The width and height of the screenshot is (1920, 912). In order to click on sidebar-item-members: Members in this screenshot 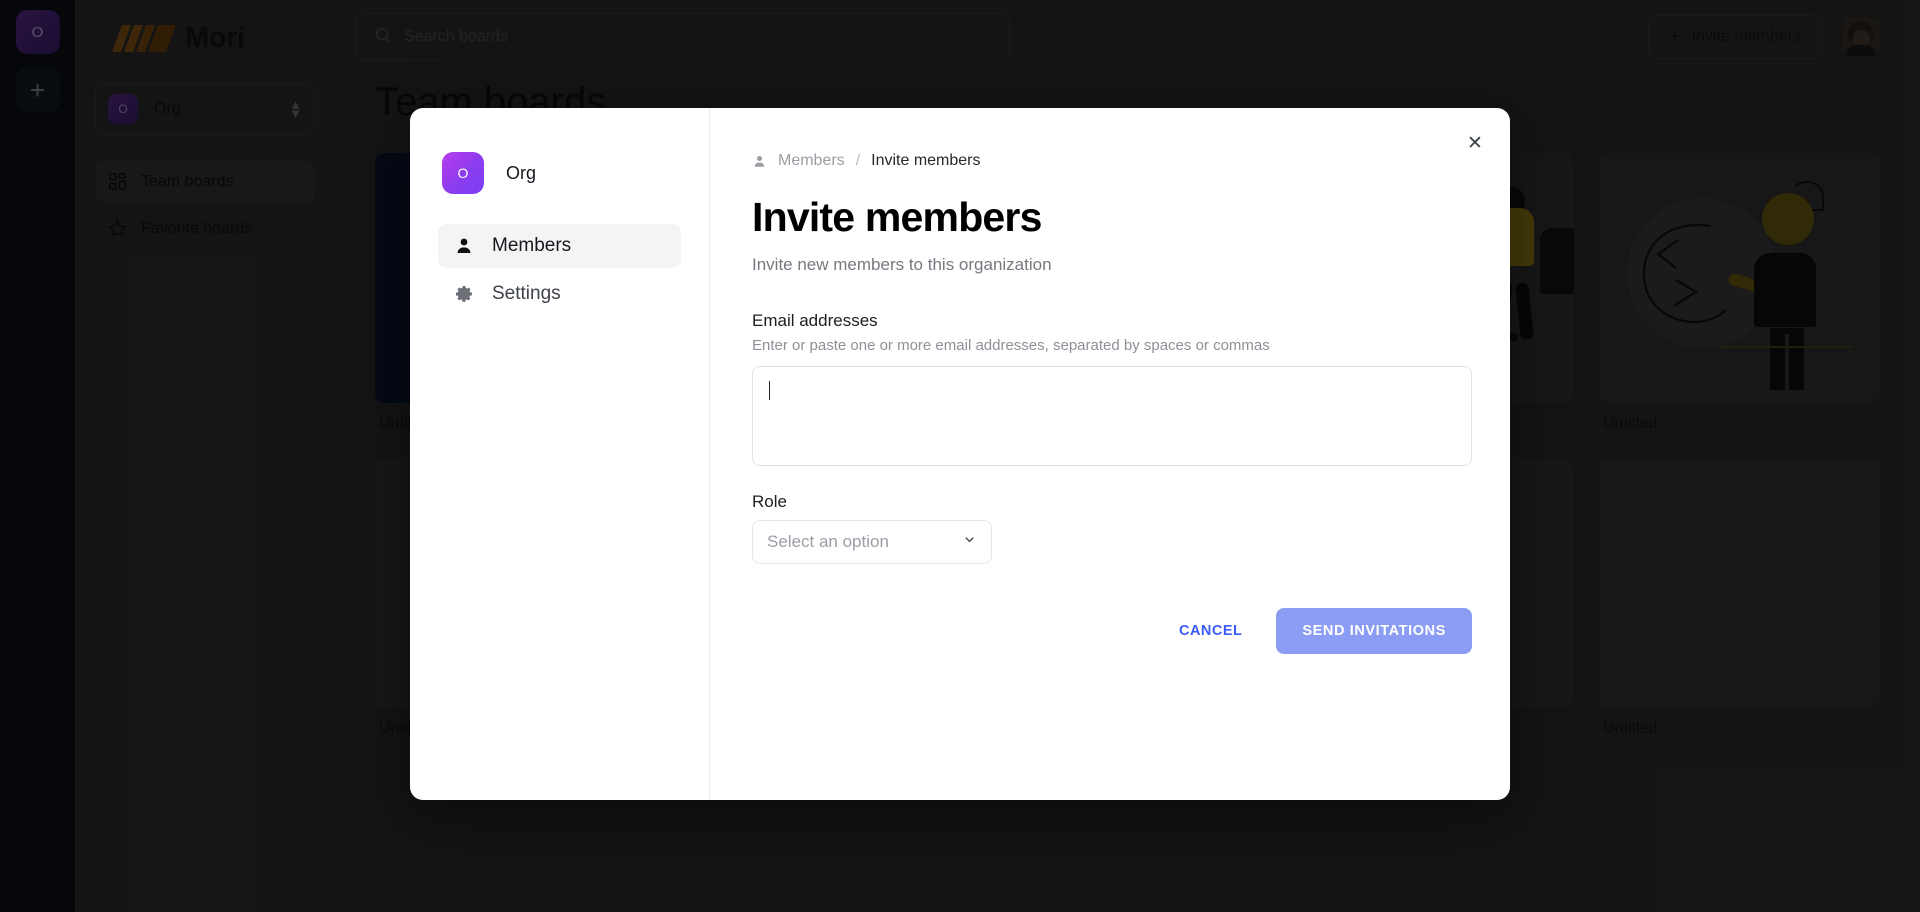, I will do `click(559, 246)`.